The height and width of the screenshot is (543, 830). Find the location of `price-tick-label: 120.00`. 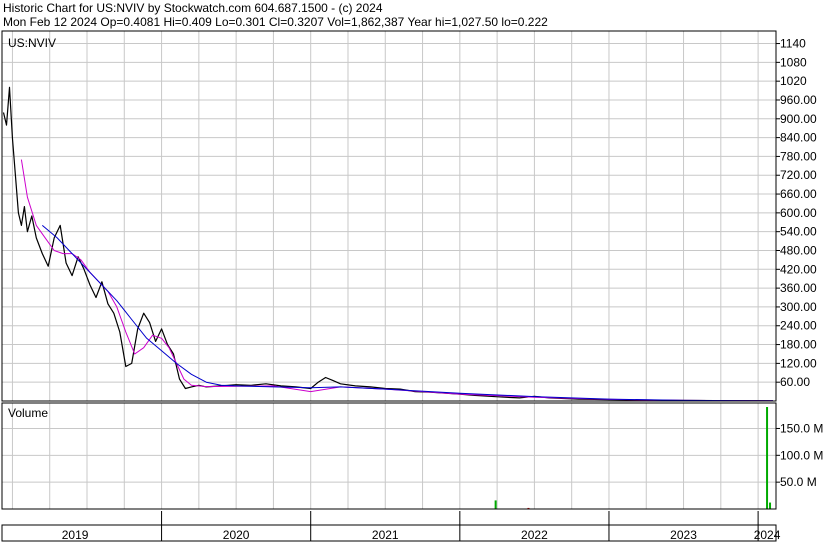

price-tick-label: 120.00 is located at coordinates (798, 363).